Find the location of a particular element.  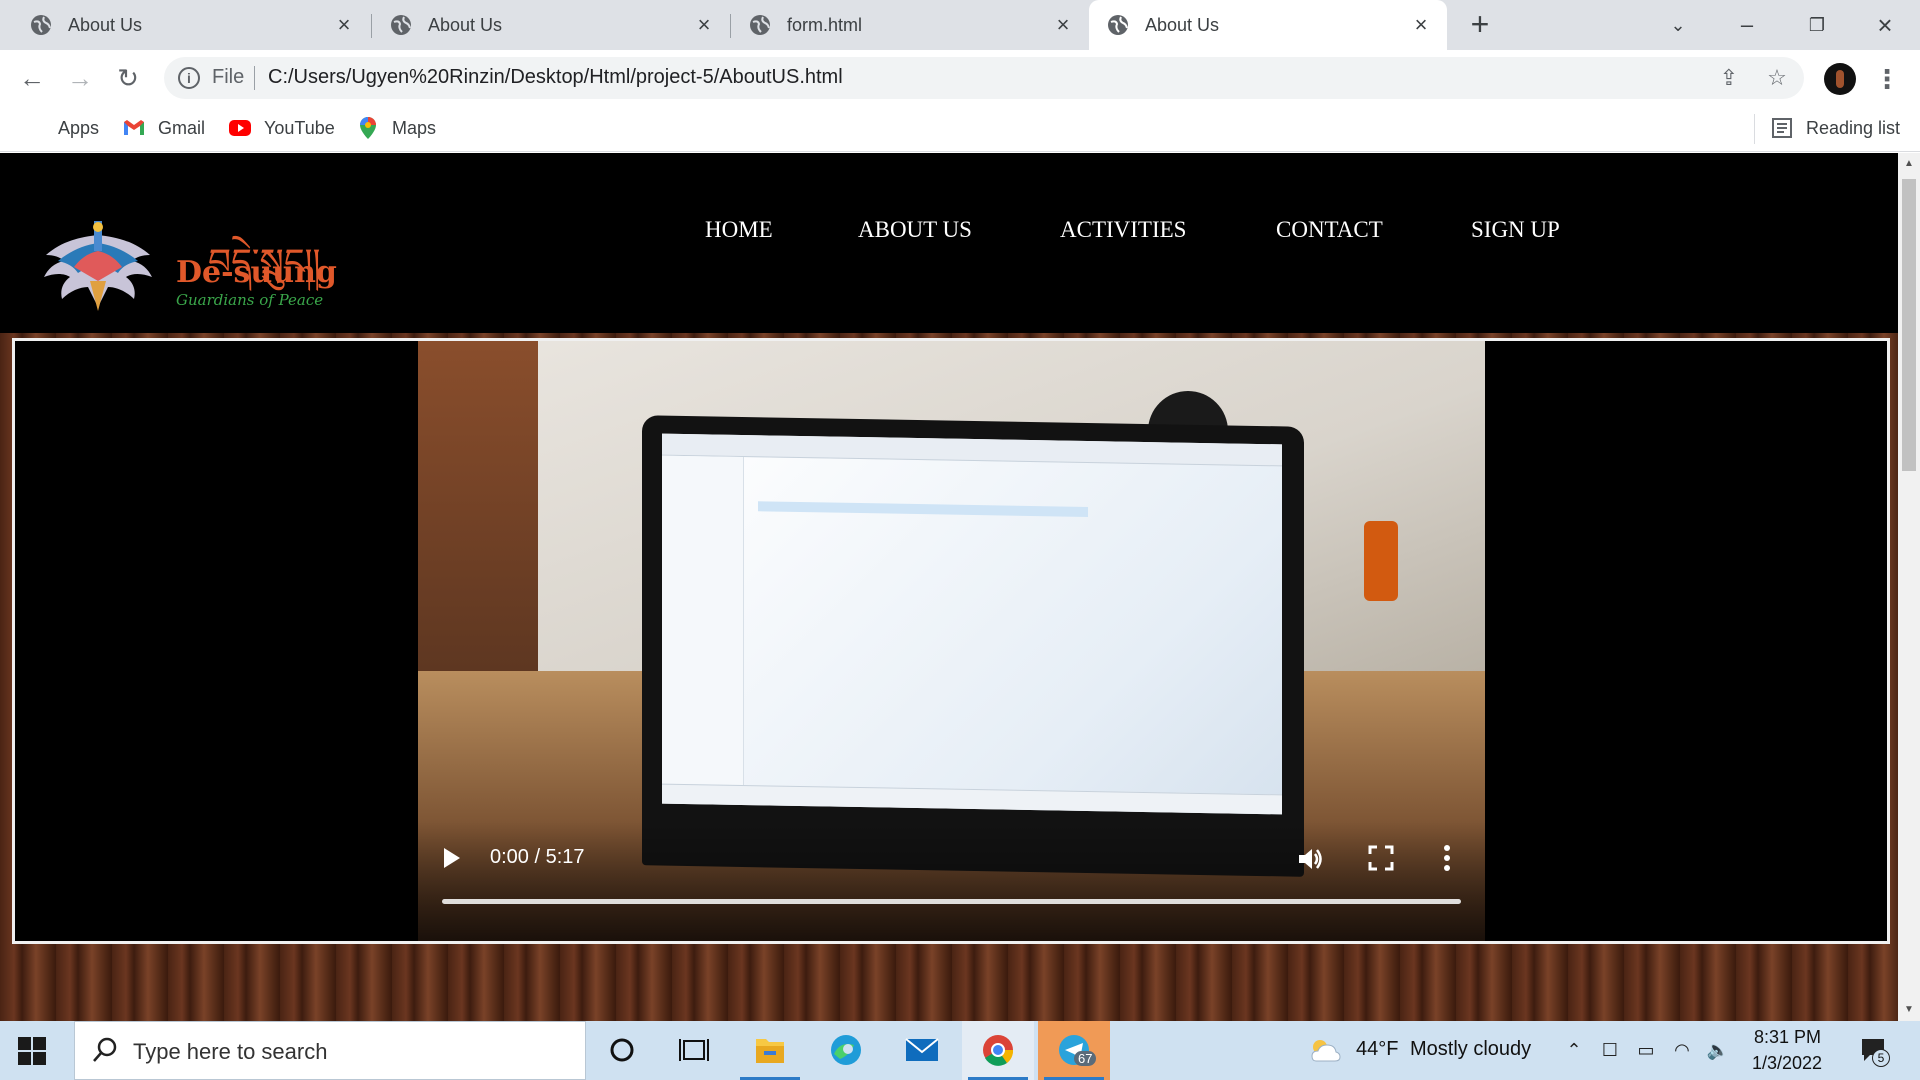

bookmark-gmail: Gmail is located at coordinates (163, 128).